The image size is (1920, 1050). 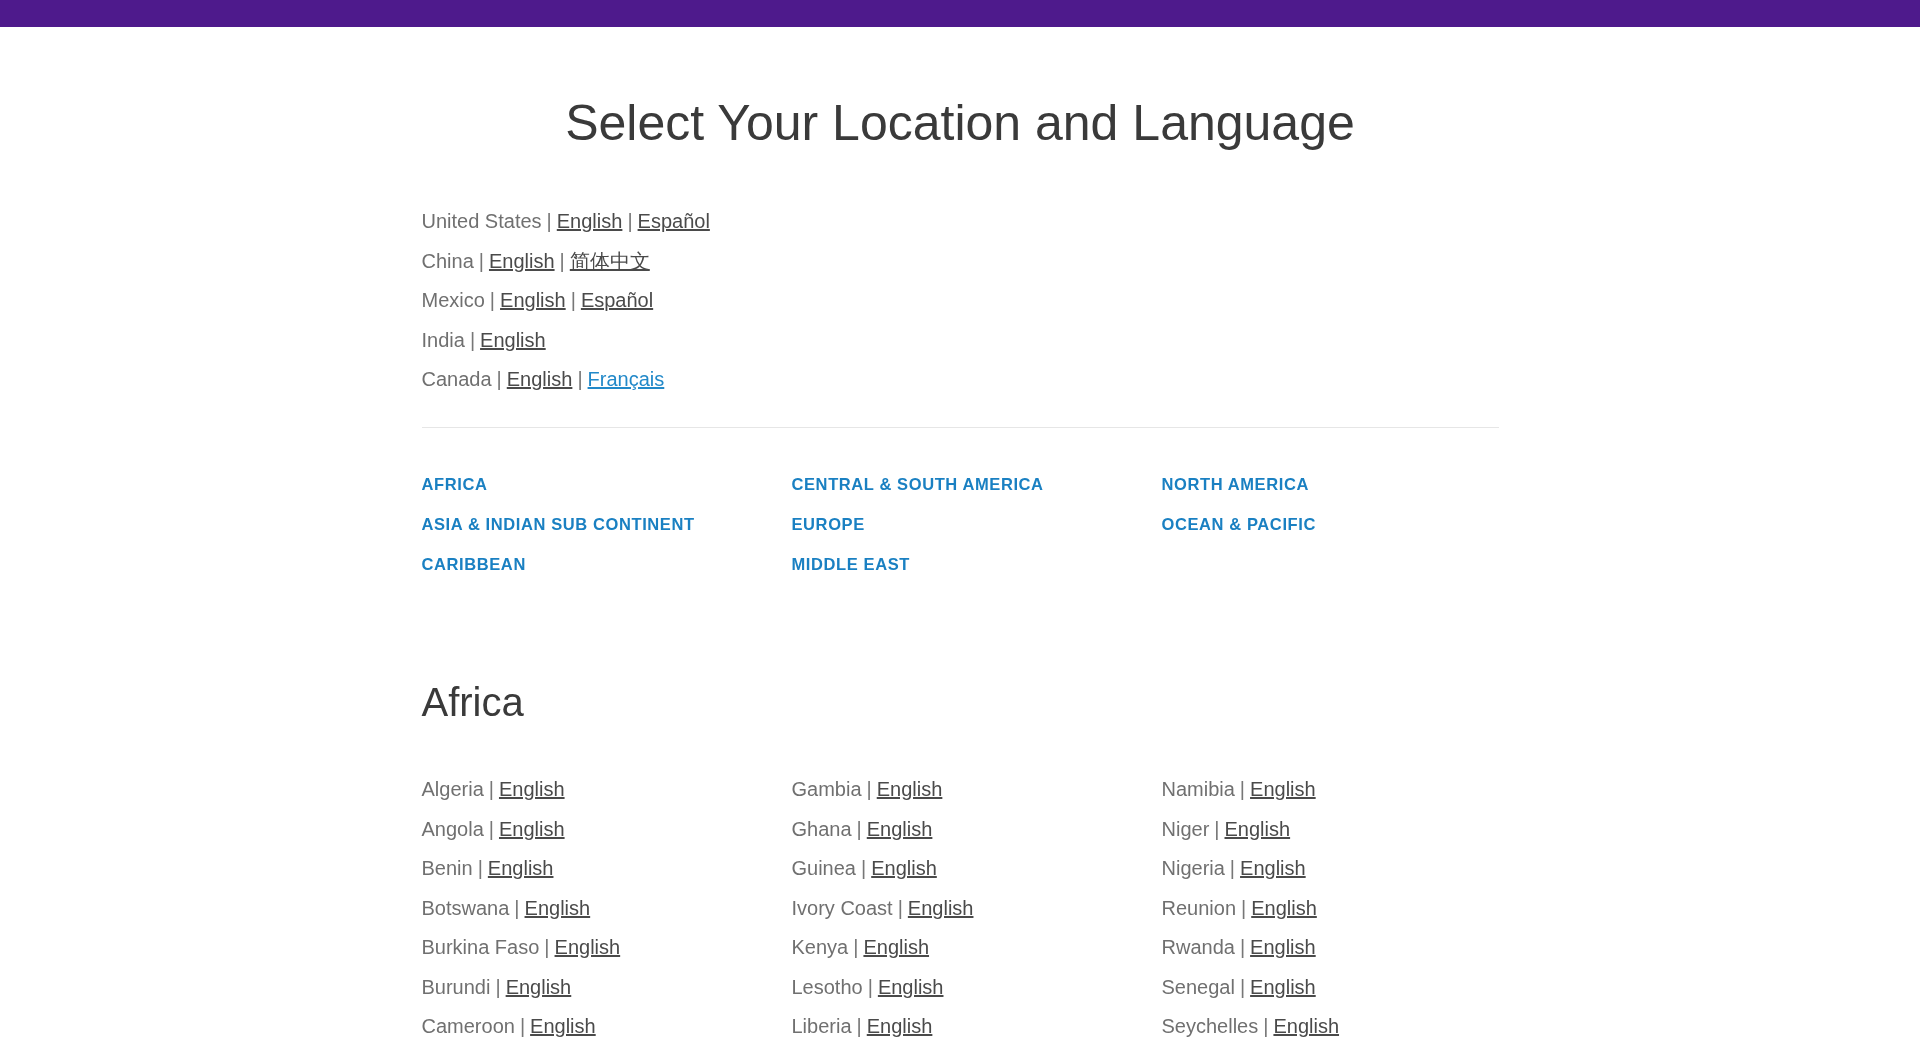 What do you see at coordinates (826, 789) in the screenshot?
I see `country-name: Gambia` at bounding box center [826, 789].